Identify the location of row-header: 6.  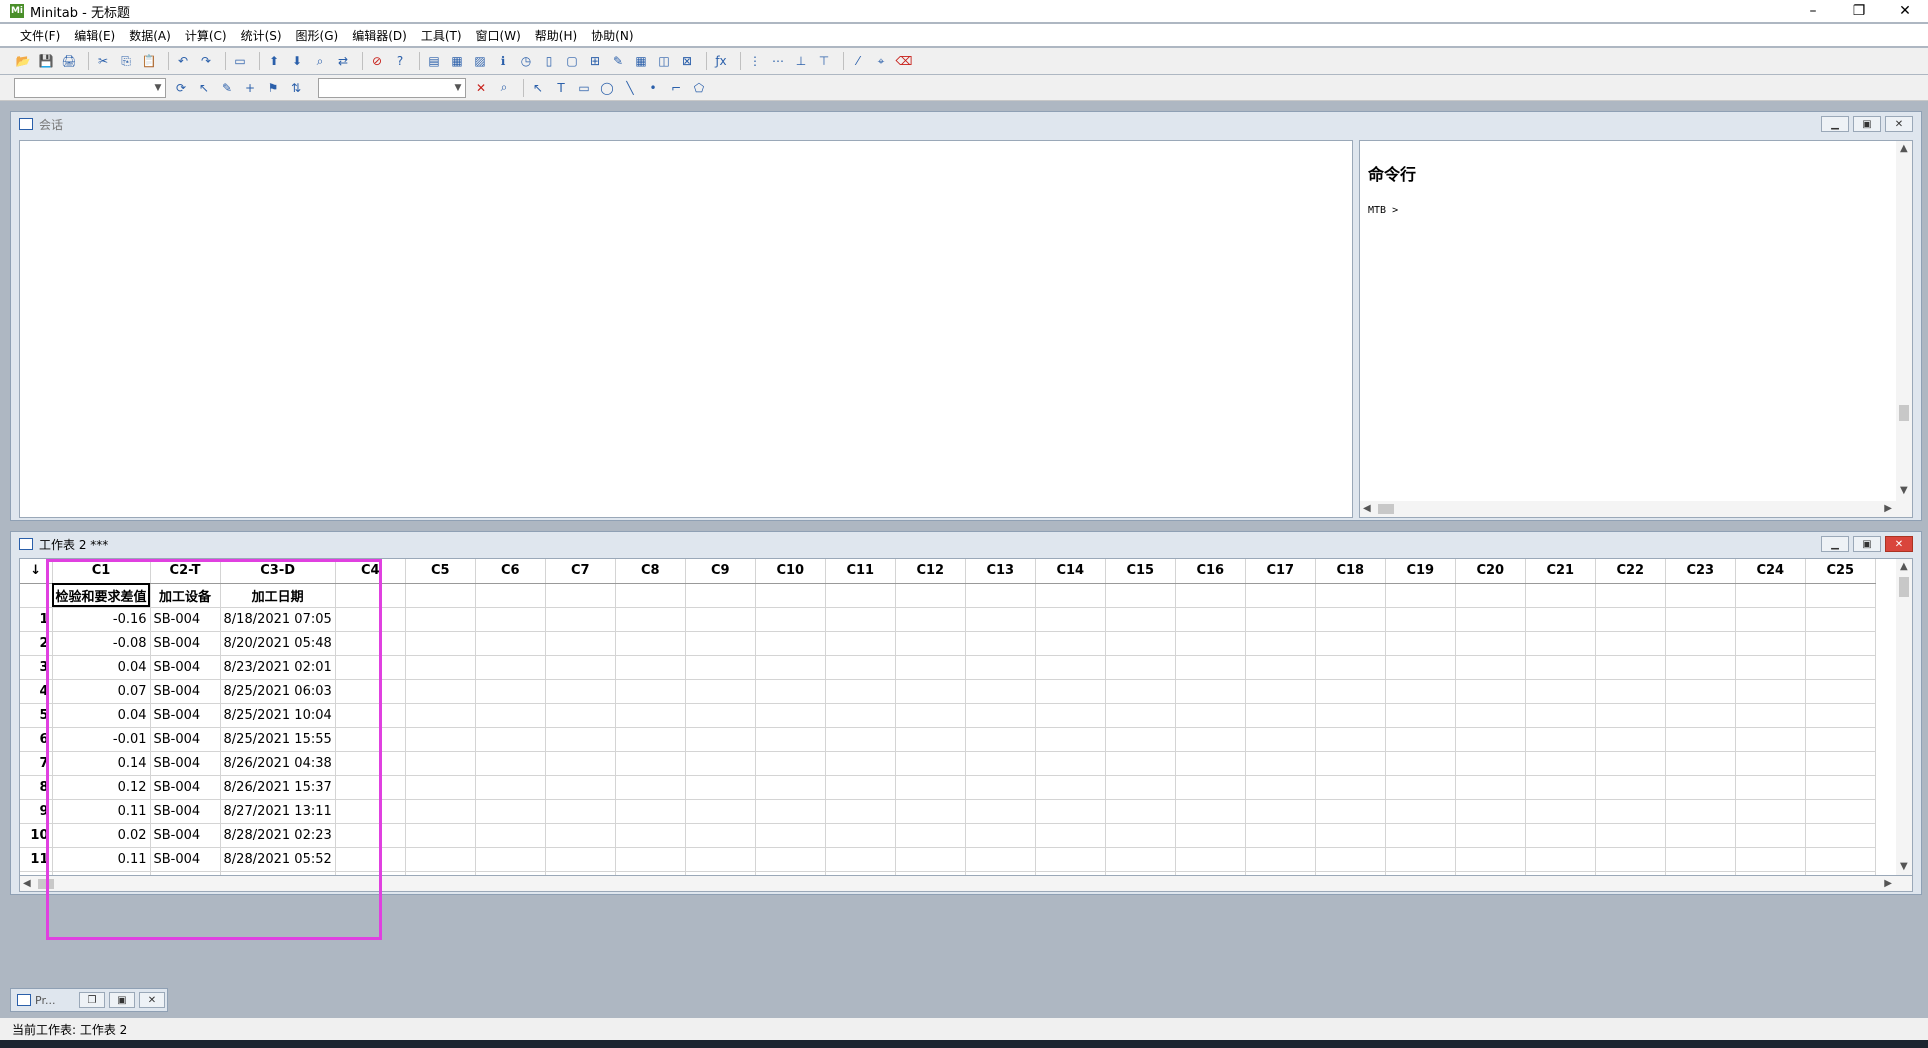
(36, 739).